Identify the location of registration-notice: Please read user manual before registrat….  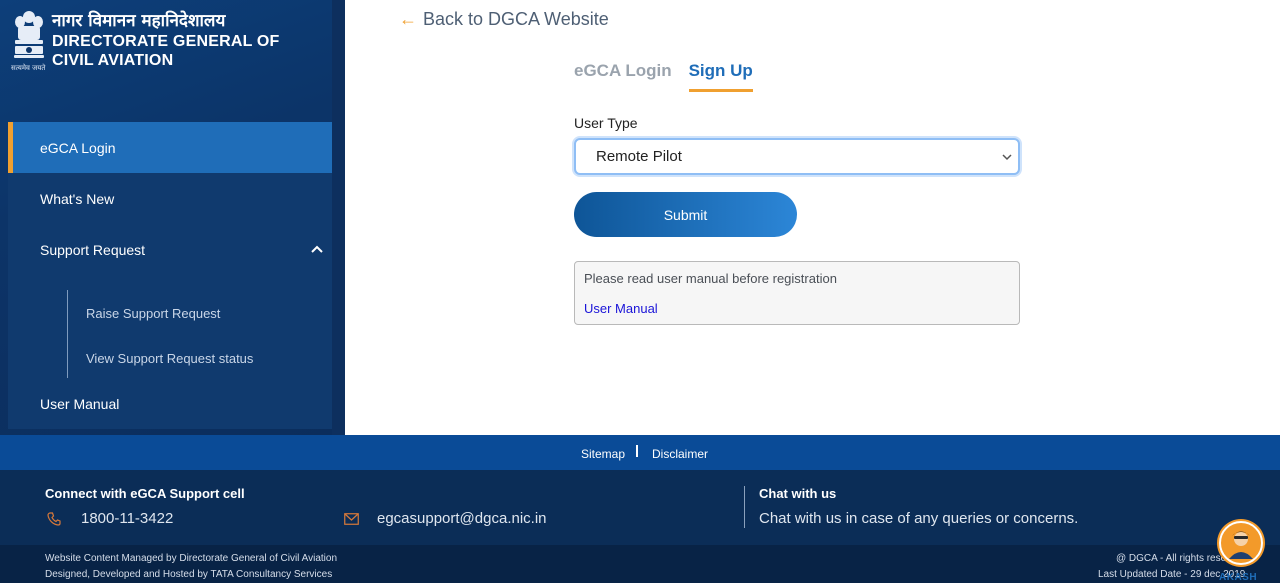
(797, 293).